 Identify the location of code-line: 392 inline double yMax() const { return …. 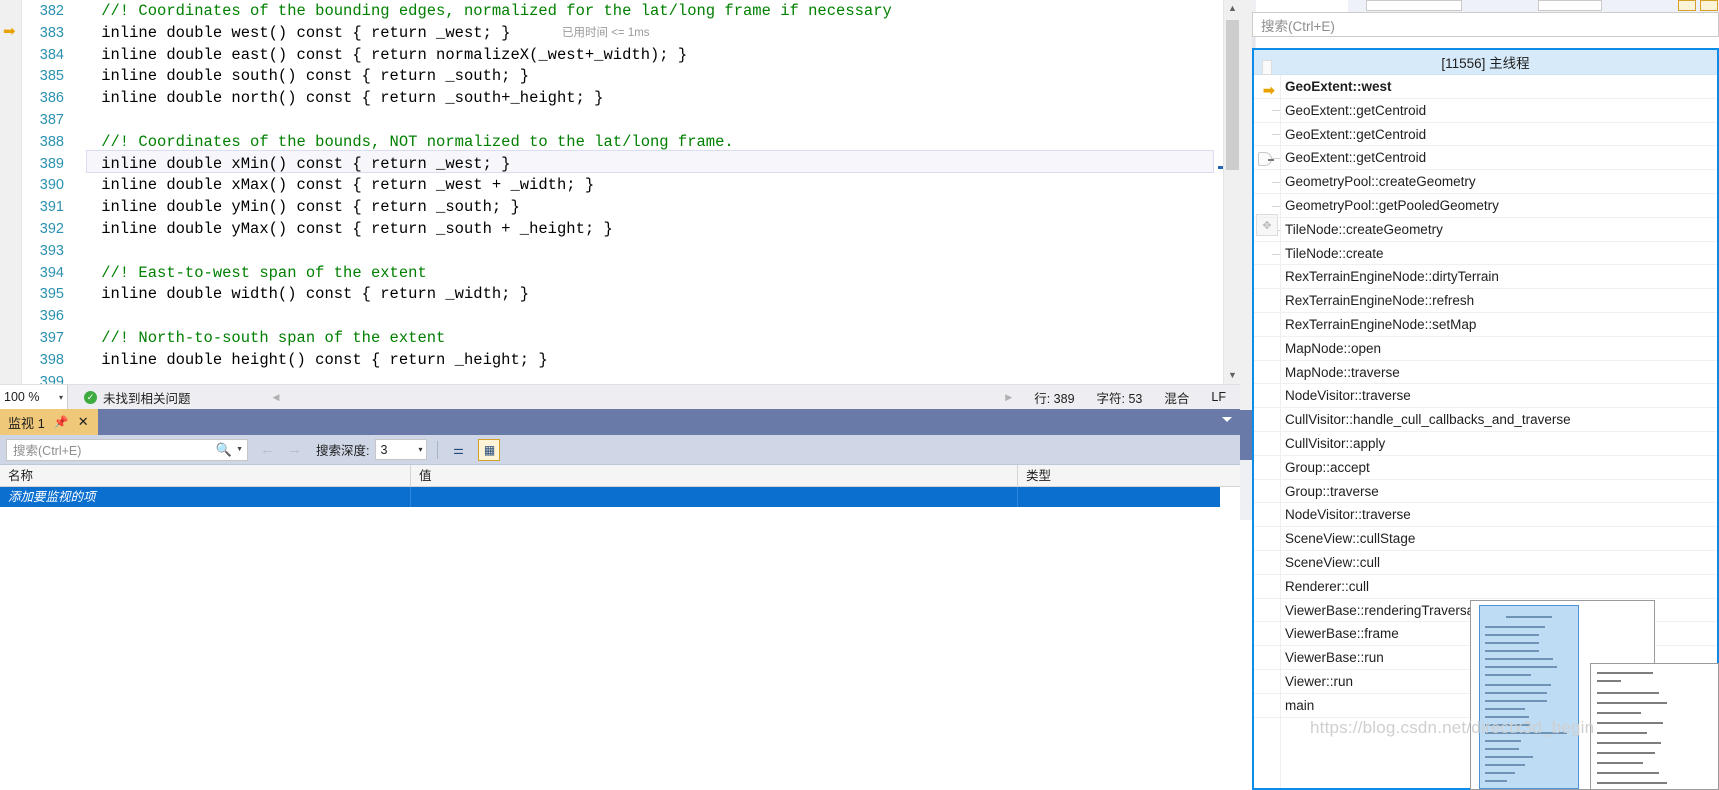
(631, 230).